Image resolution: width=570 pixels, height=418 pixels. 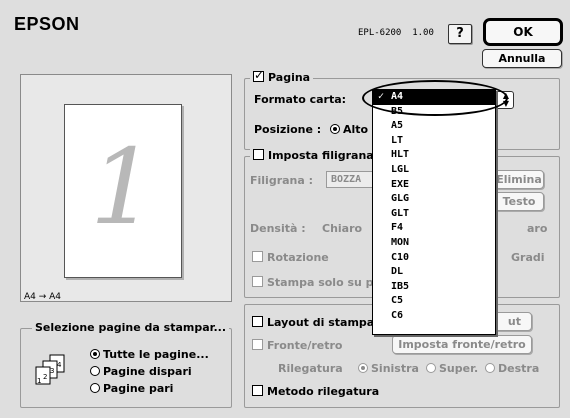 What do you see at coordinates (528, 257) in the screenshot?
I see `gradi-label: Gradi` at bounding box center [528, 257].